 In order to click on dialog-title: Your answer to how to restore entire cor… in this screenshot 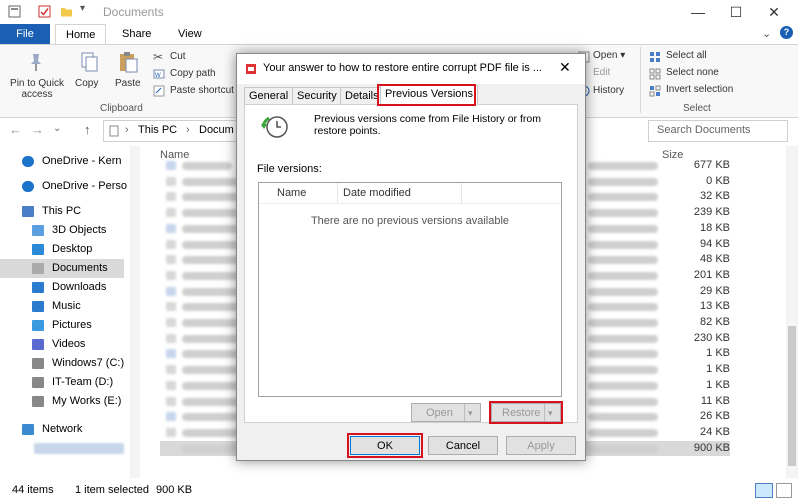, I will do `click(402, 68)`.